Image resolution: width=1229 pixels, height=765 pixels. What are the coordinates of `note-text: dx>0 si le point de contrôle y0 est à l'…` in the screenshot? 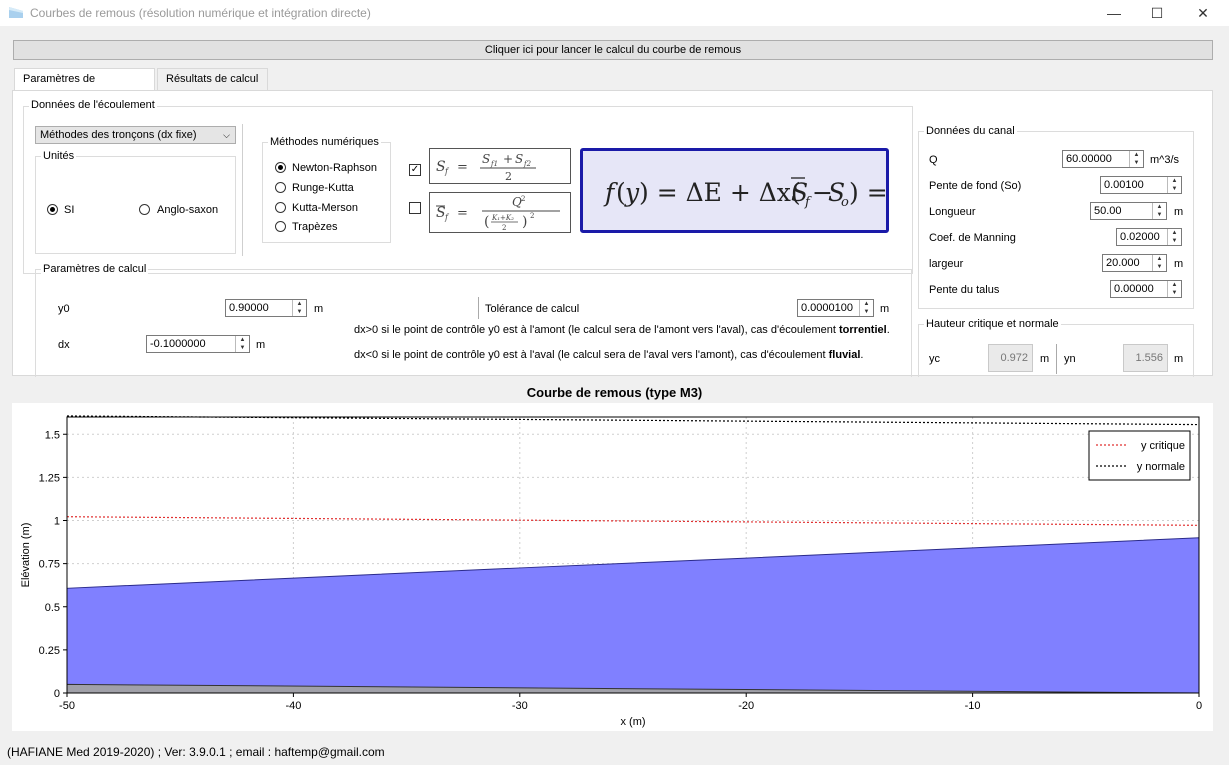 It's located at (597, 330).